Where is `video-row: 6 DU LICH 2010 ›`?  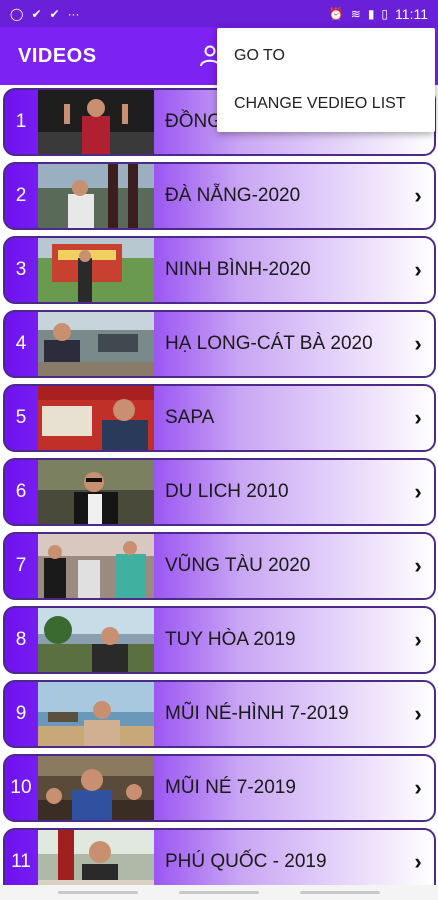
video-row: 6 DU LICH 2010 › is located at coordinates (219, 492).